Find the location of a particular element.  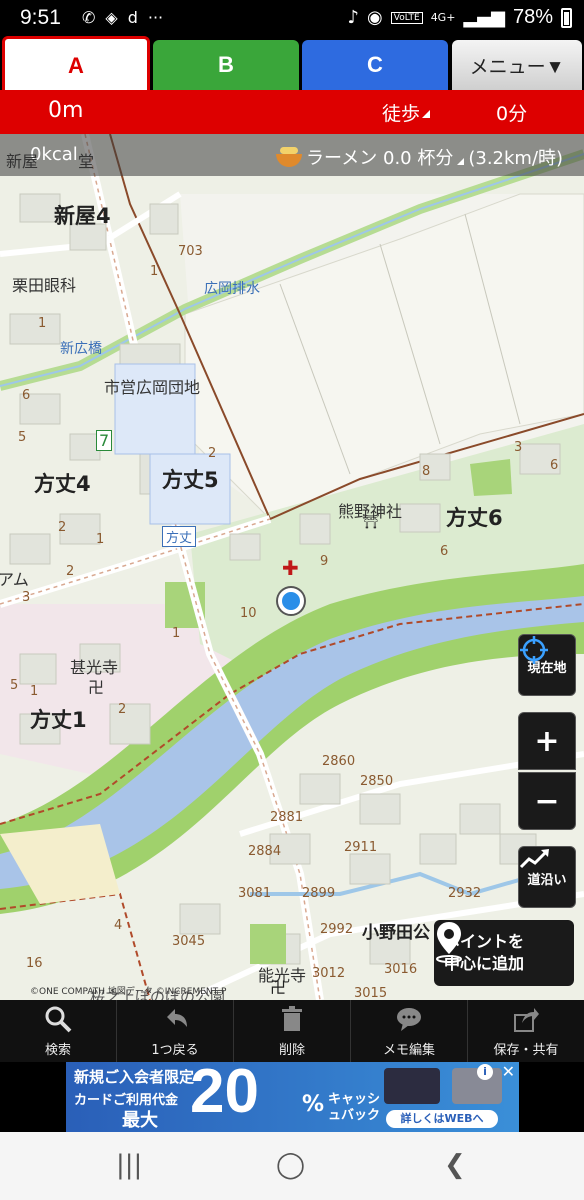

ad-close-icon: ✕ is located at coordinates (508, 1071).